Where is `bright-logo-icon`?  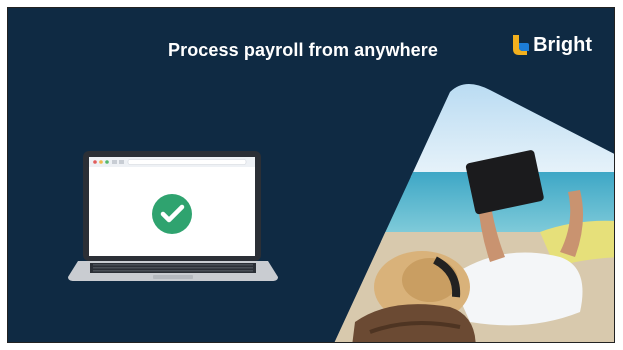 bright-logo-icon is located at coordinates (521, 45).